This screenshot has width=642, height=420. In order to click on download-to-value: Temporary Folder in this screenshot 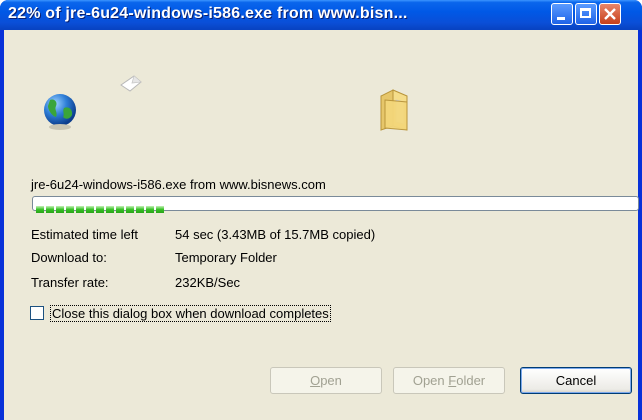, I will do `click(226, 257)`.